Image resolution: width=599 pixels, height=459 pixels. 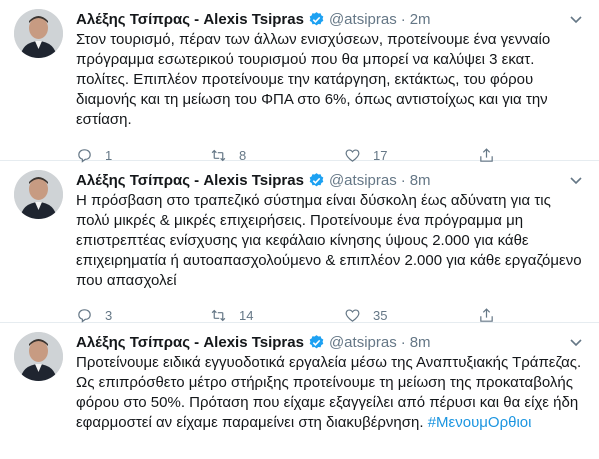 I want to click on hashtag-link: #ΜενουμΟρθιοι, so click(x=480, y=422).